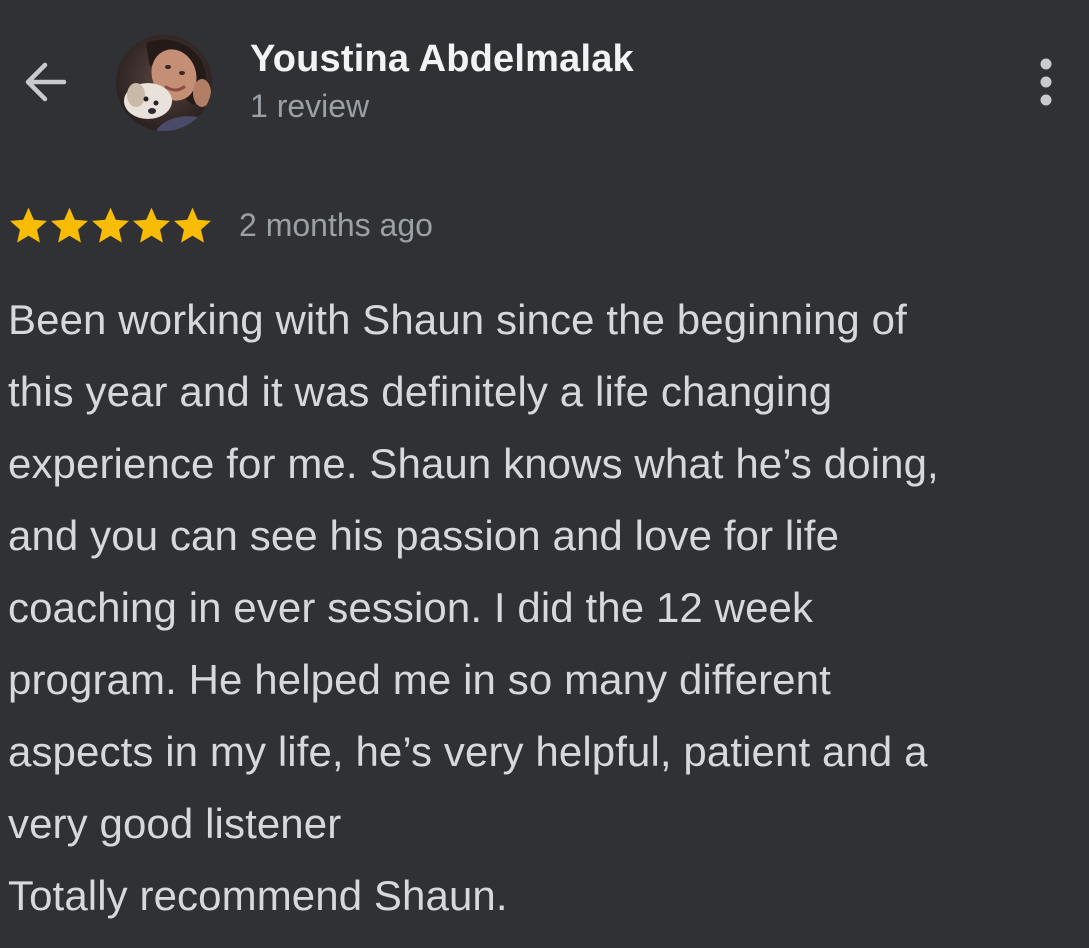 This screenshot has width=1089, height=948. I want to click on back-button, so click(44, 82).